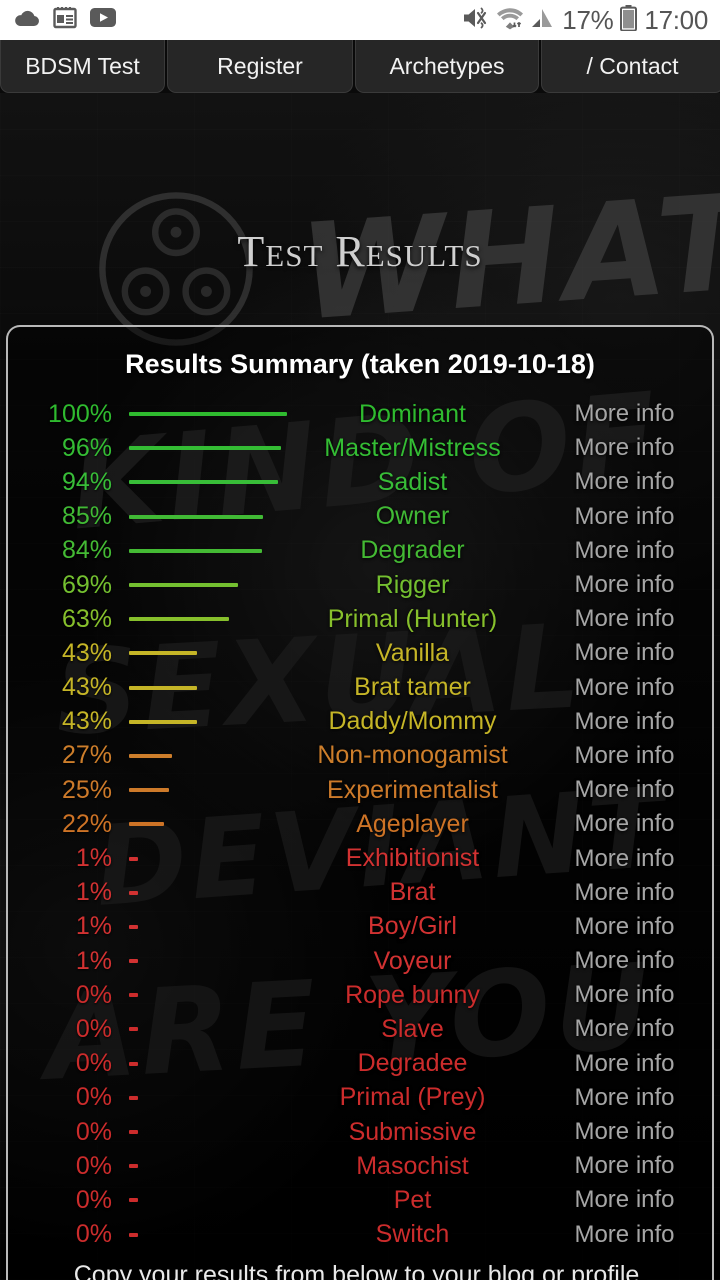 This screenshot has height=1280, width=720. Describe the element at coordinates (412, 1131) in the screenshot. I see `result-label: Submissive` at that location.